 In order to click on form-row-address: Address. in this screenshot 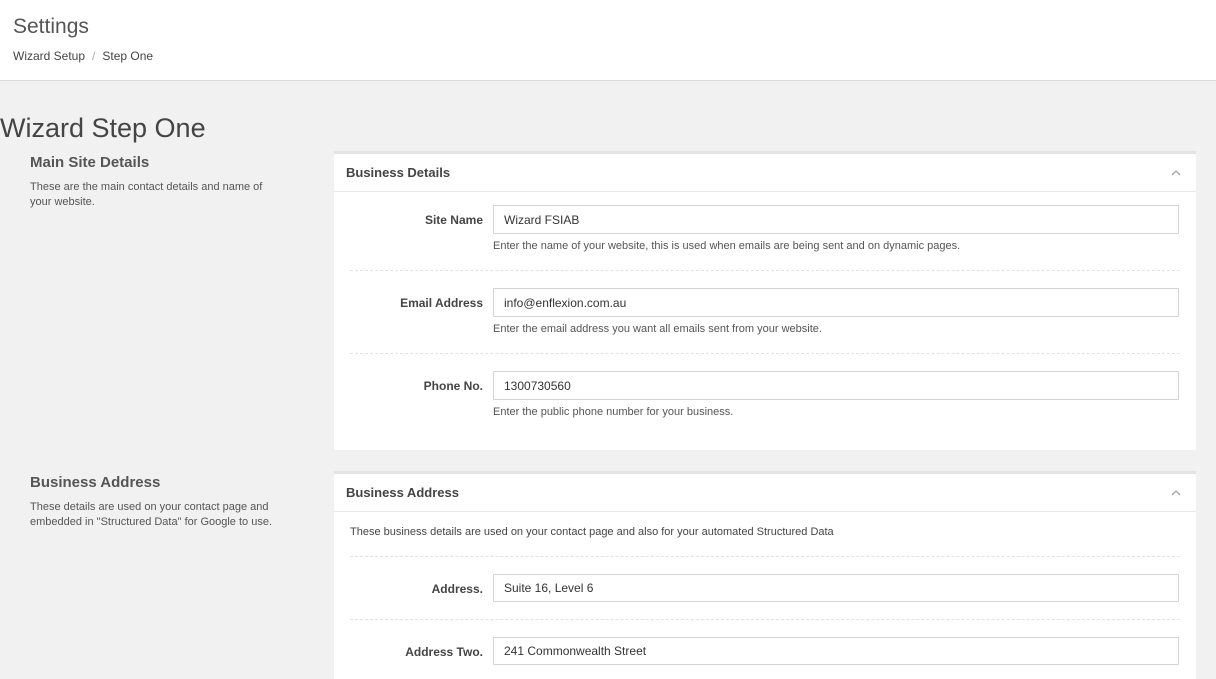, I will do `click(765, 588)`.